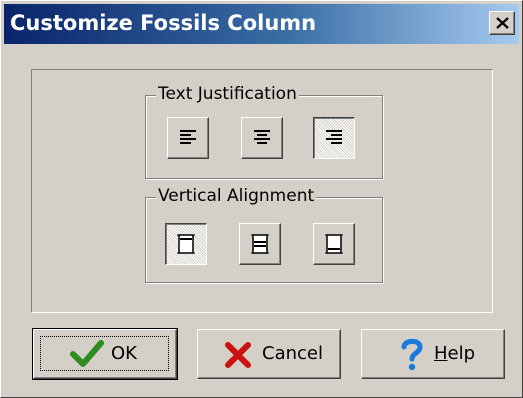 The image size is (523, 398). I want to click on align-left-button, so click(188, 138).